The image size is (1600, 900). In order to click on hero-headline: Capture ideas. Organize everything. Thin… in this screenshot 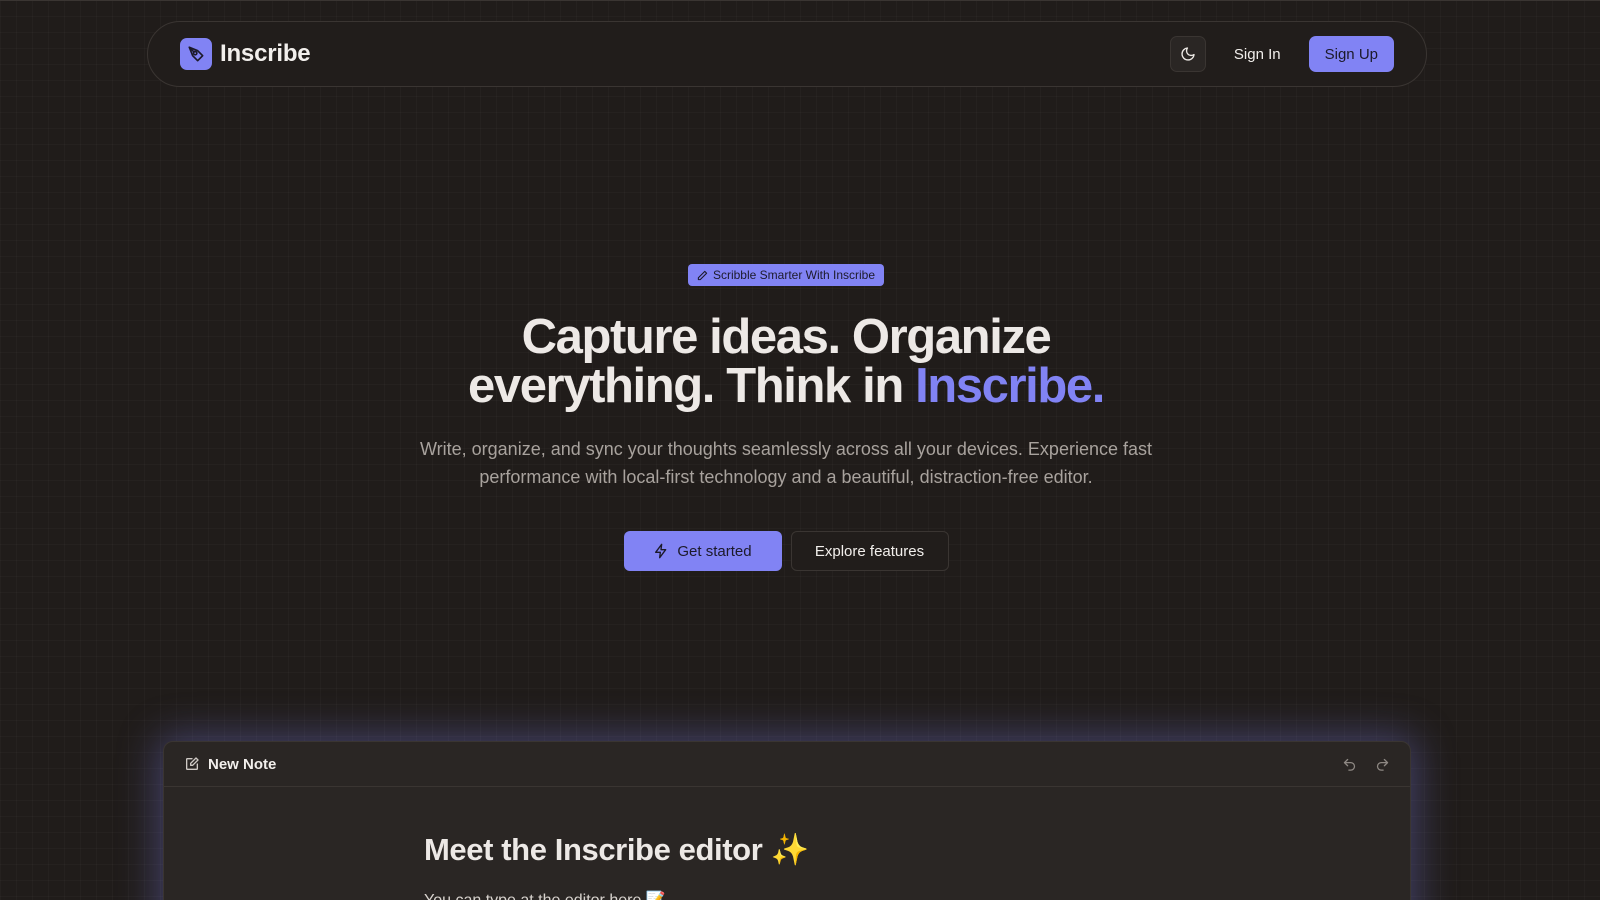, I will do `click(786, 362)`.